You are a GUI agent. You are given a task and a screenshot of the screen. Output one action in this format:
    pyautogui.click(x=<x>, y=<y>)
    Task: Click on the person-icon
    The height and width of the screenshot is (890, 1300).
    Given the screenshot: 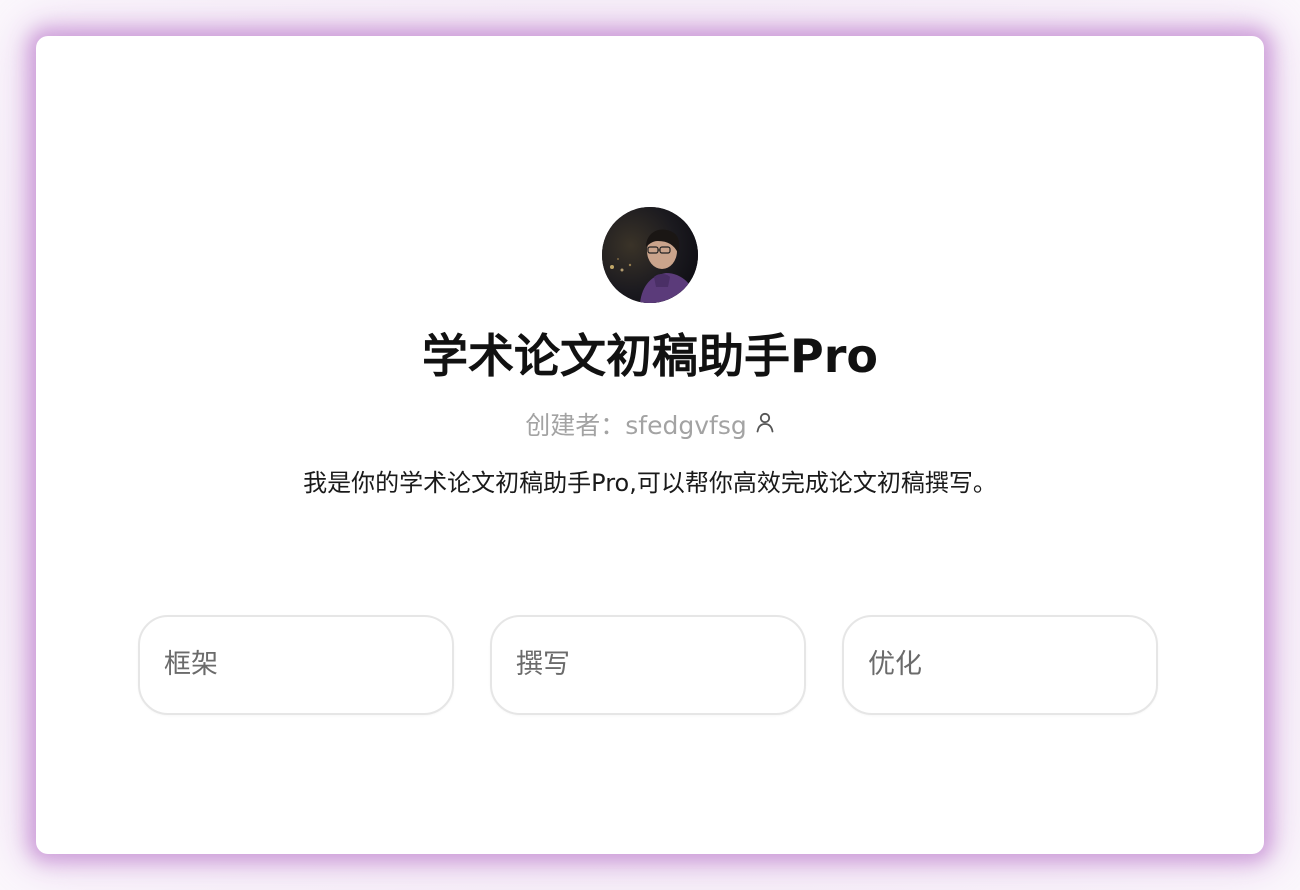 What is the action you would take?
    pyautogui.click(x=765, y=425)
    